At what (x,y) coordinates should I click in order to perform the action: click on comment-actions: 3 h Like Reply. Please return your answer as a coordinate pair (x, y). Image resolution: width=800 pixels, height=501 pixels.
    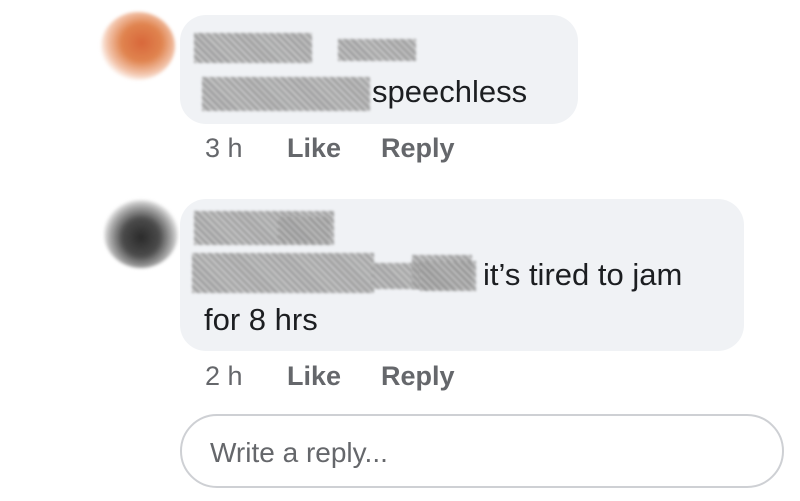
    Looking at the image, I should click on (330, 148).